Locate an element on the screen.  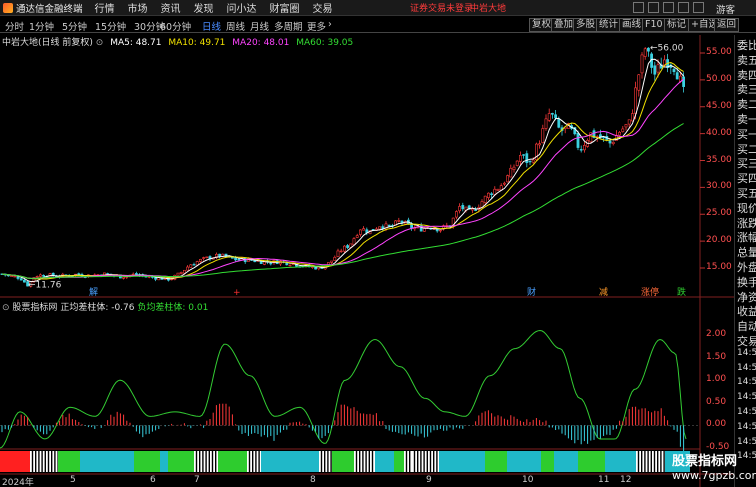
tool-mark: 标记 is located at coordinates (677, 25).